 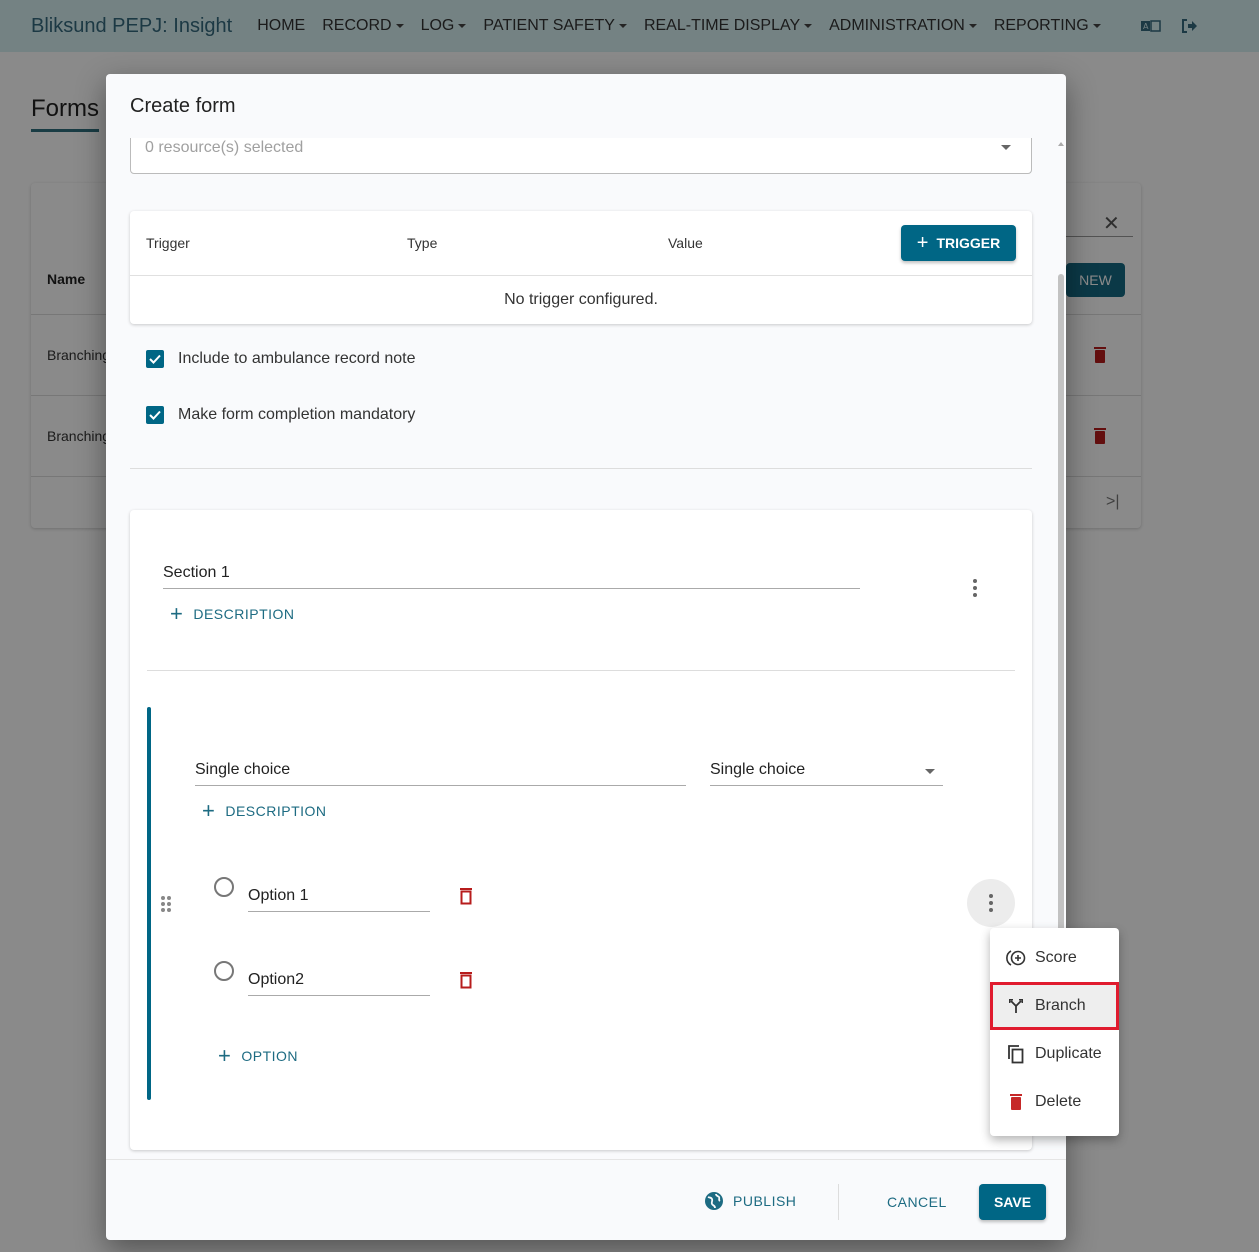 I want to click on scroll-up-arrow, so click(x=1061, y=144).